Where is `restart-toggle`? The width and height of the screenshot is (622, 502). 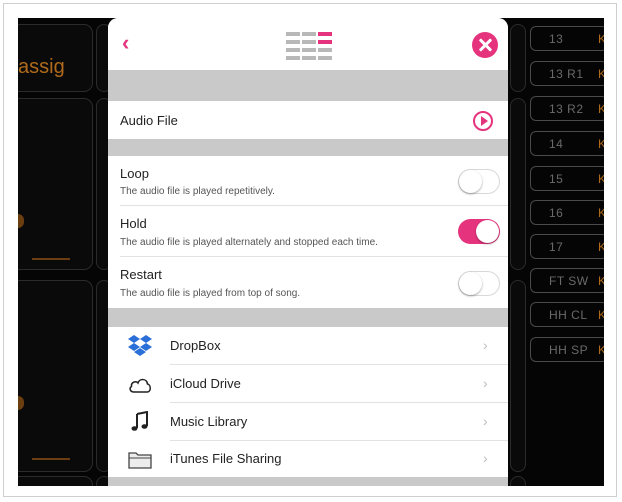 restart-toggle is located at coordinates (479, 283).